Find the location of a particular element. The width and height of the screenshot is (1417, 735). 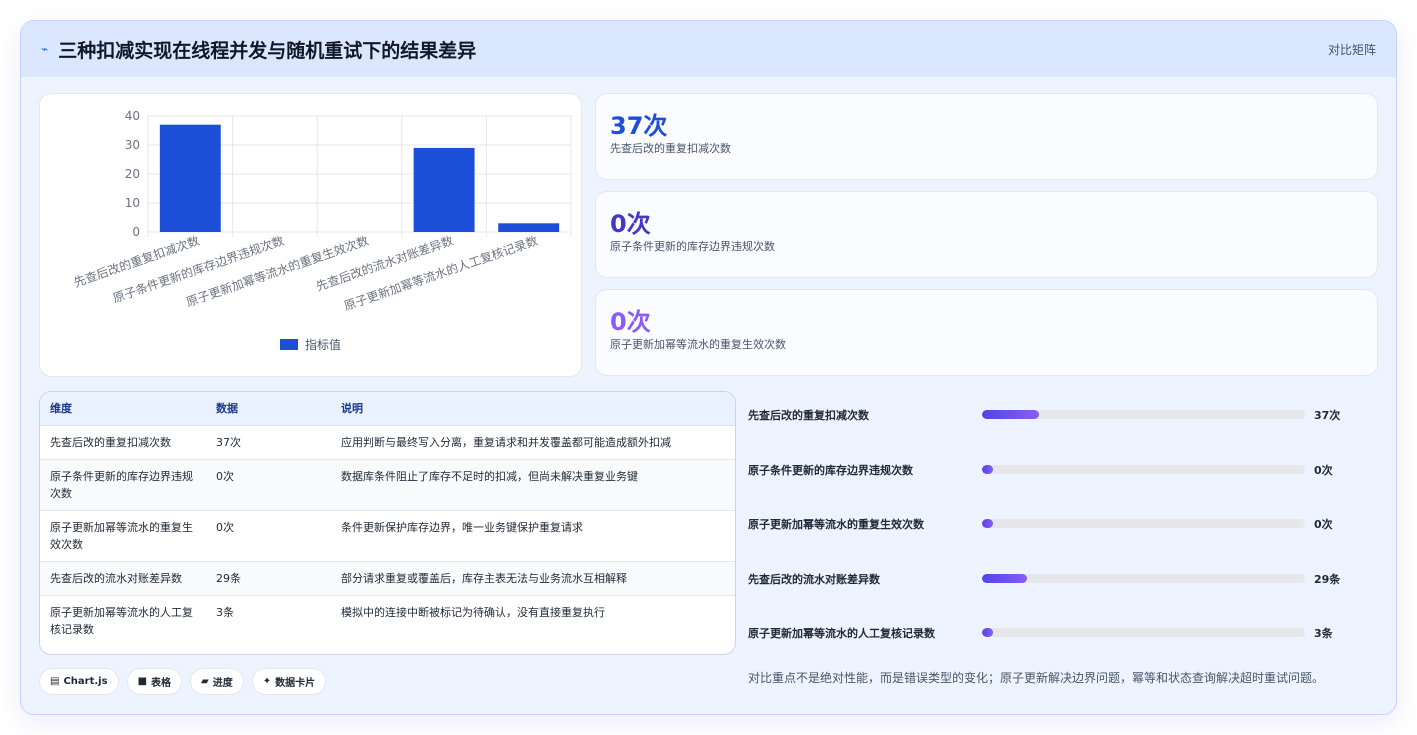

tech-pills: ▤ Chart.js ■ 表格 ▰ 进度 ✦ 数据卡片 is located at coordinates (183, 681).